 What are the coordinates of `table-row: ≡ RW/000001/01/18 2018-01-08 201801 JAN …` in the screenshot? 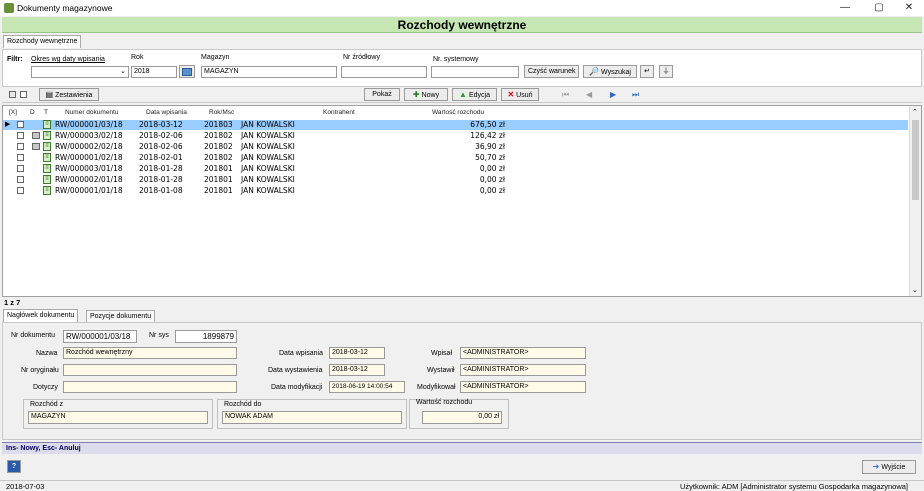 It's located at (455, 191).